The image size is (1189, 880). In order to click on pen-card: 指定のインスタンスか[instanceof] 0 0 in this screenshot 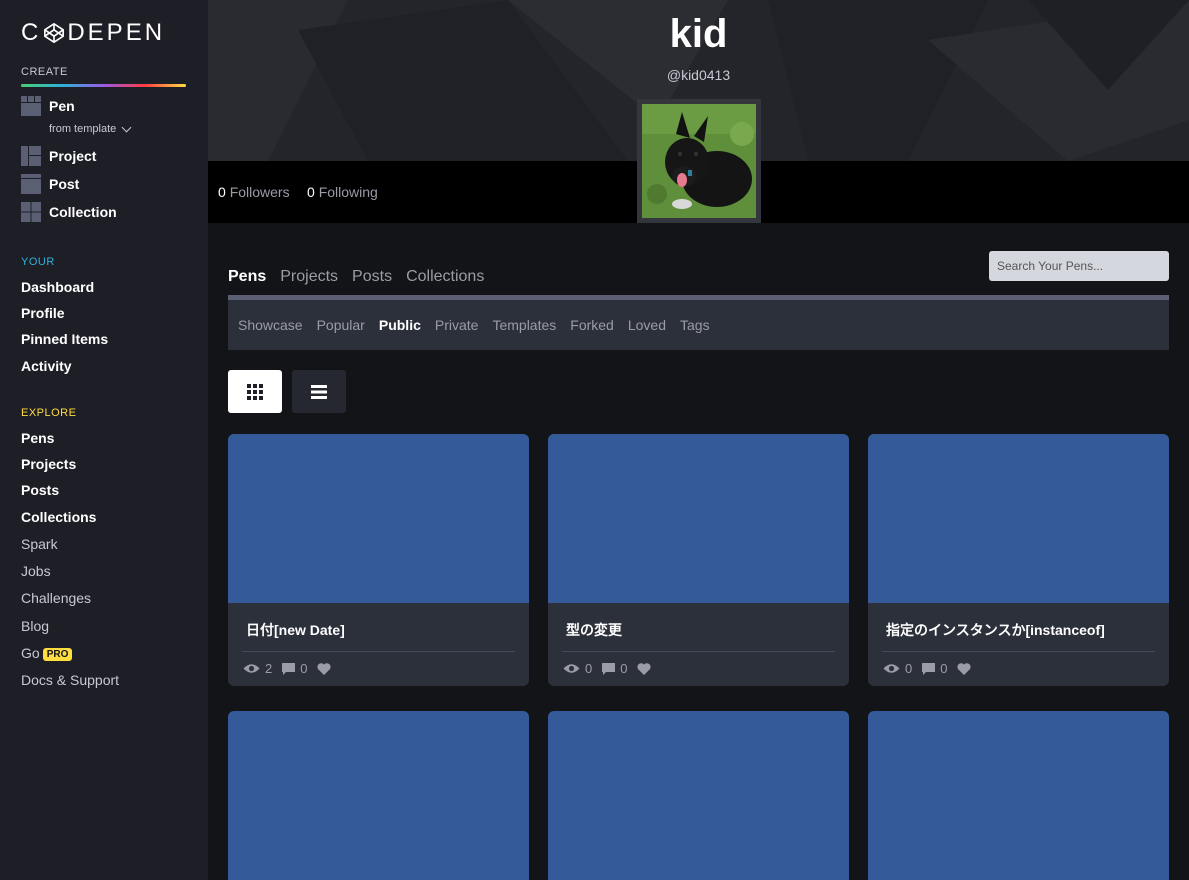, I will do `click(1018, 560)`.